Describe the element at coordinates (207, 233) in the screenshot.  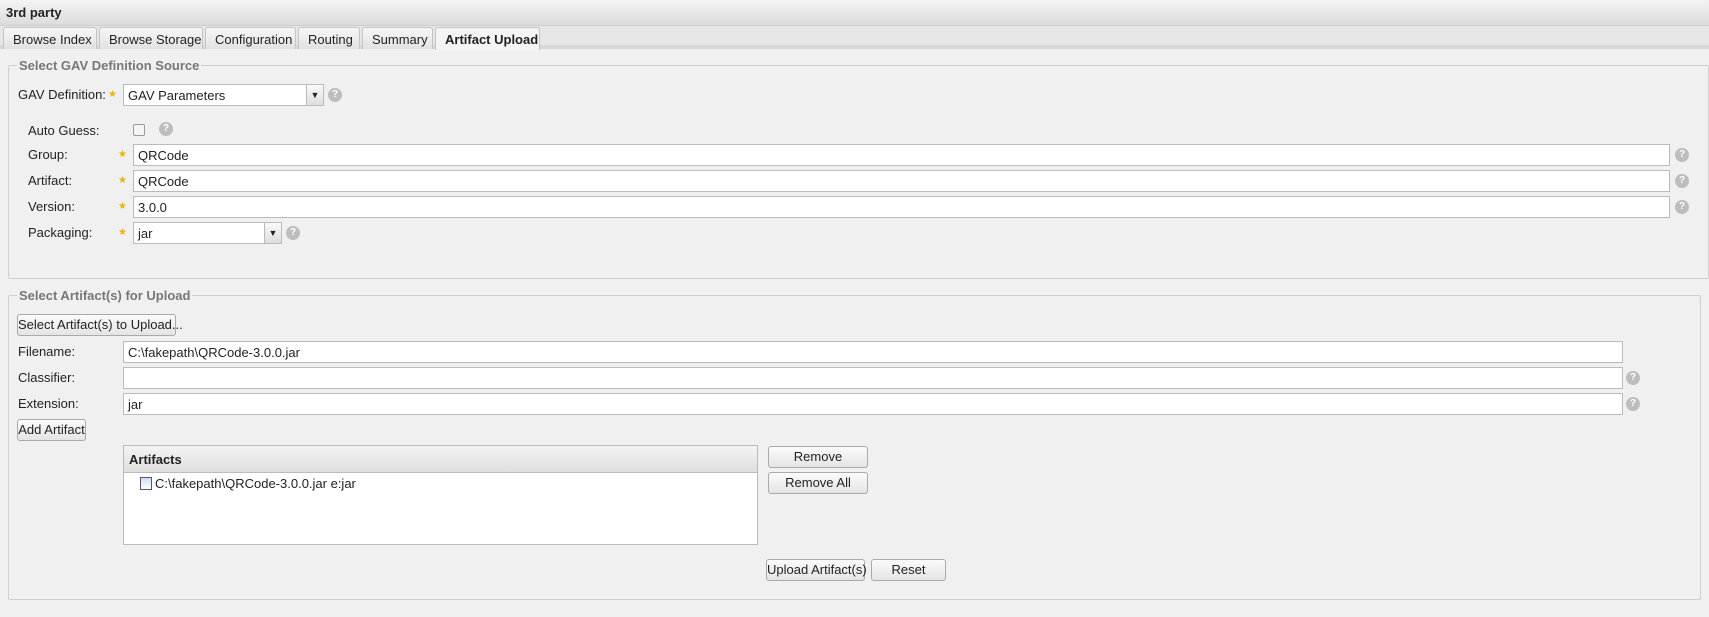
I see `packaging-select: jar ▼` at that location.